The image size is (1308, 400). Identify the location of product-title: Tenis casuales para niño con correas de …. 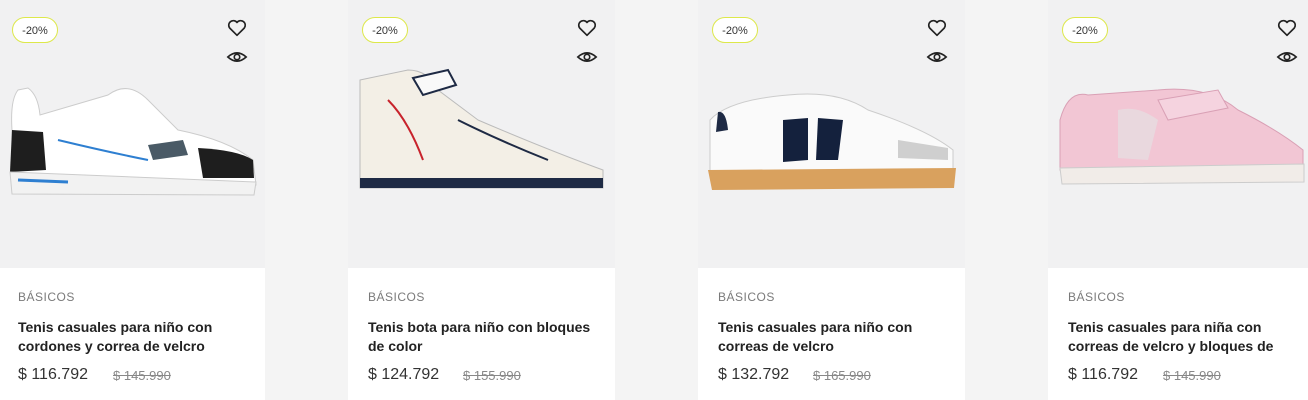
(833, 337).